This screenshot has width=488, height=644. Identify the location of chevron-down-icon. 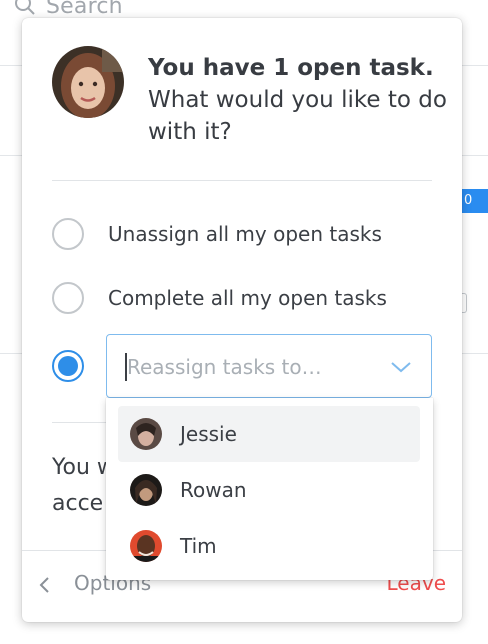
(401, 367).